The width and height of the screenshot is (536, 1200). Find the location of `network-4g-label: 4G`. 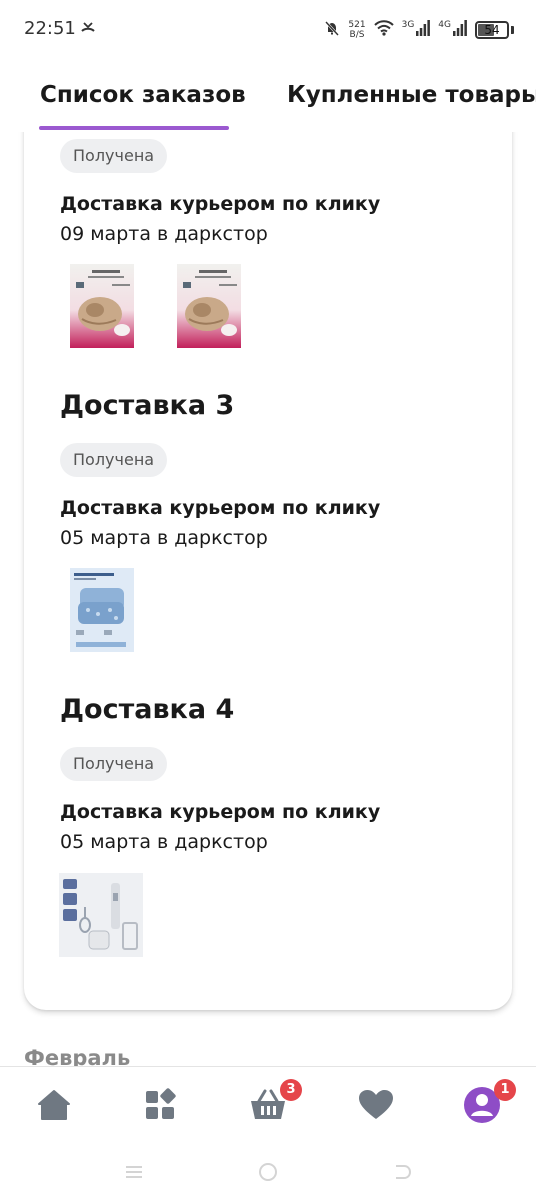

network-4g-label: 4G is located at coordinates (444, 25).